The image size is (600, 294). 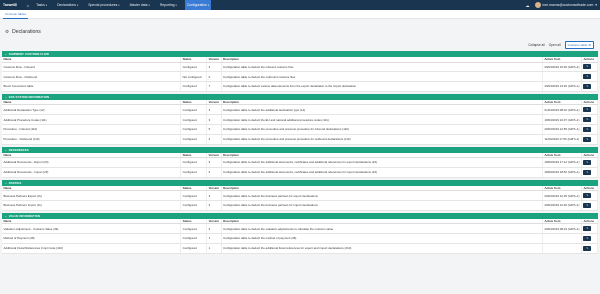 What do you see at coordinates (92, 205) in the screenshot?
I see `cell-name: Business Partners Import (3x)` at bounding box center [92, 205].